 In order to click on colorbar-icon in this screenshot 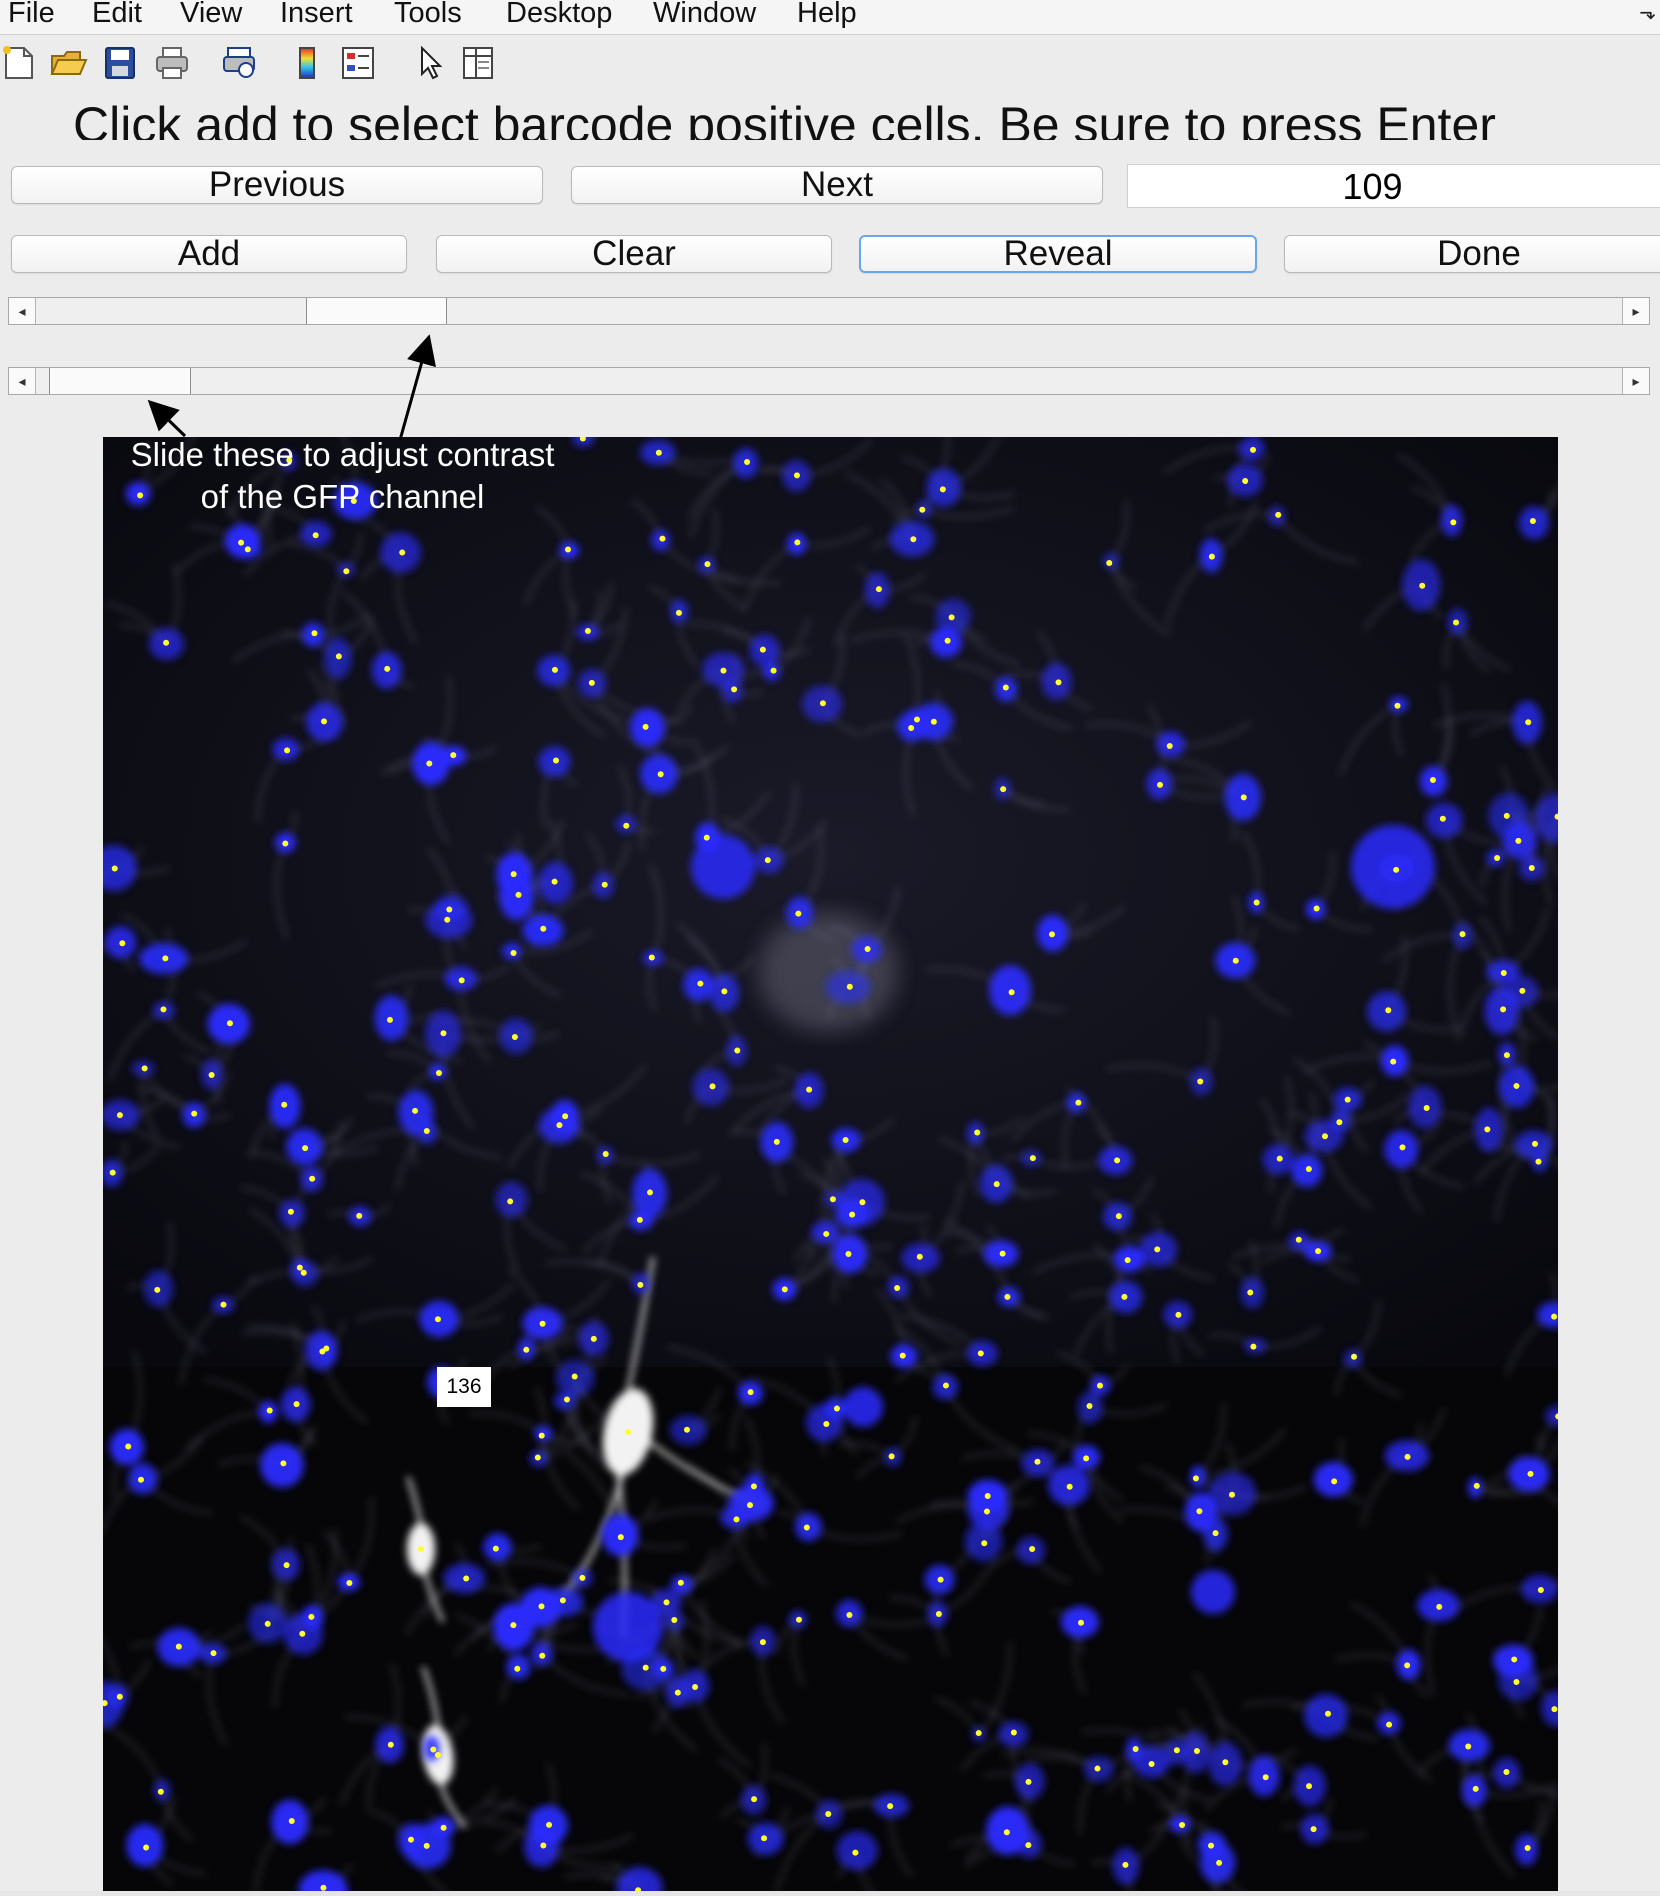, I will do `click(308, 63)`.